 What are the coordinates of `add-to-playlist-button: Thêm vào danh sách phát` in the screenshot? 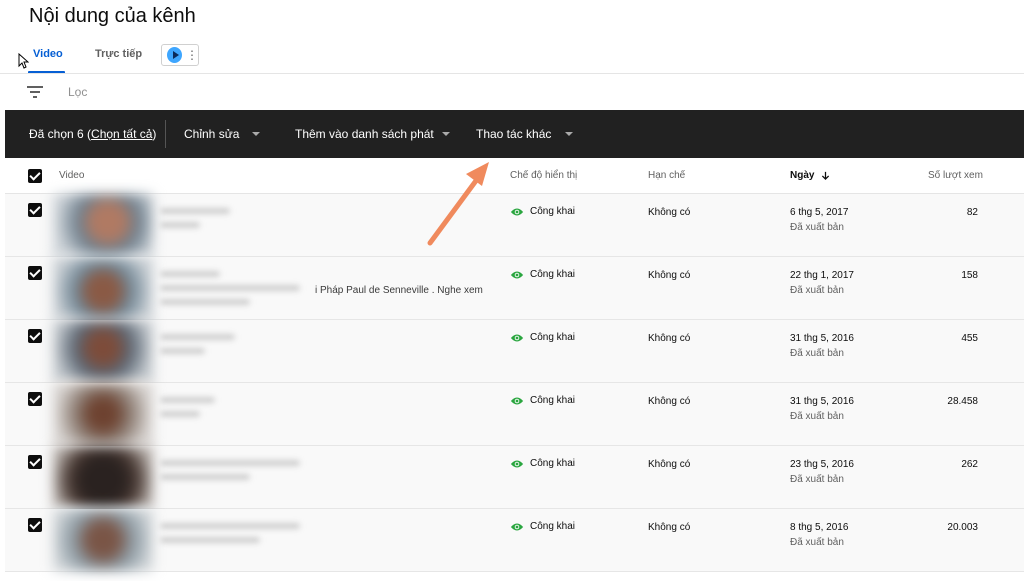 It's located at (364, 134).